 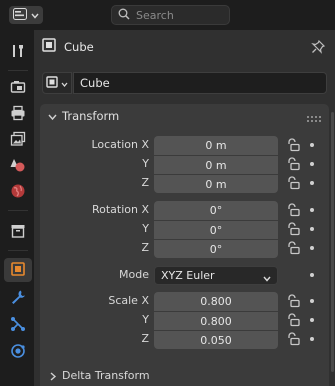 I want to click on object-type-dropdown, so click(x=57, y=83).